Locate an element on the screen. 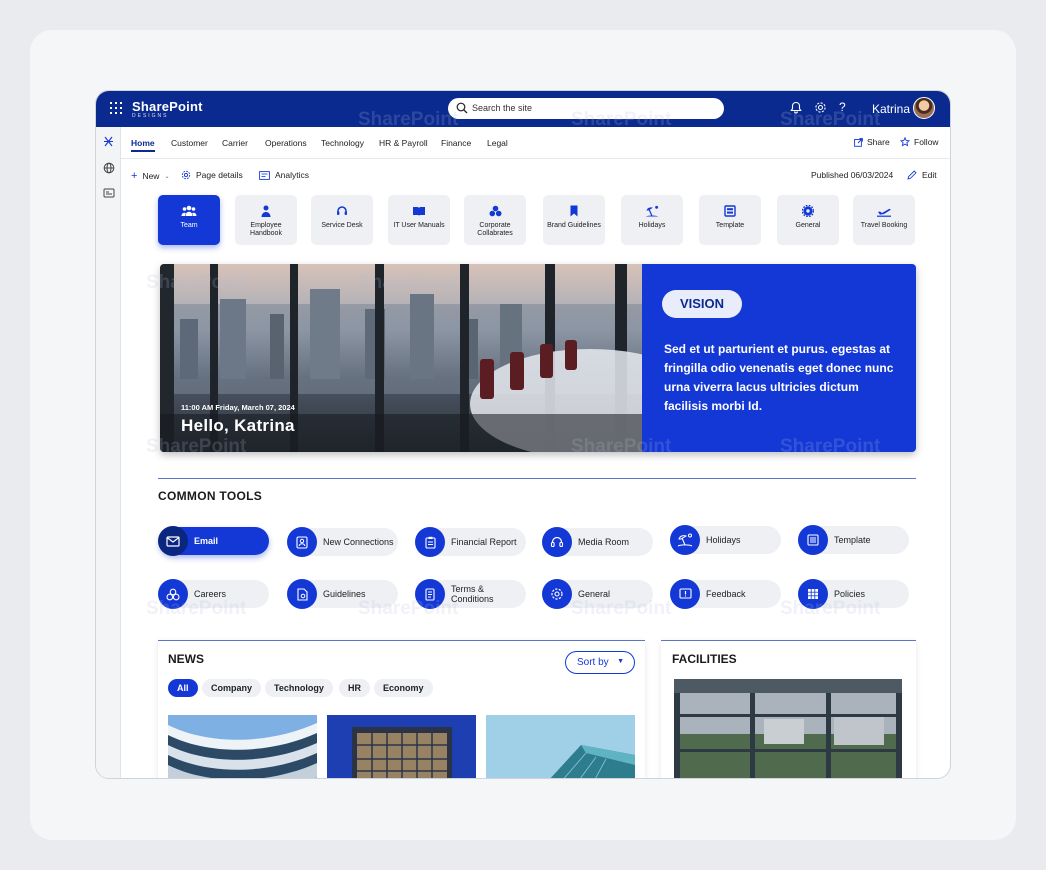 The width and height of the screenshot is (1046, 870). edit-button: Edit is located at coordinates (922, 175).